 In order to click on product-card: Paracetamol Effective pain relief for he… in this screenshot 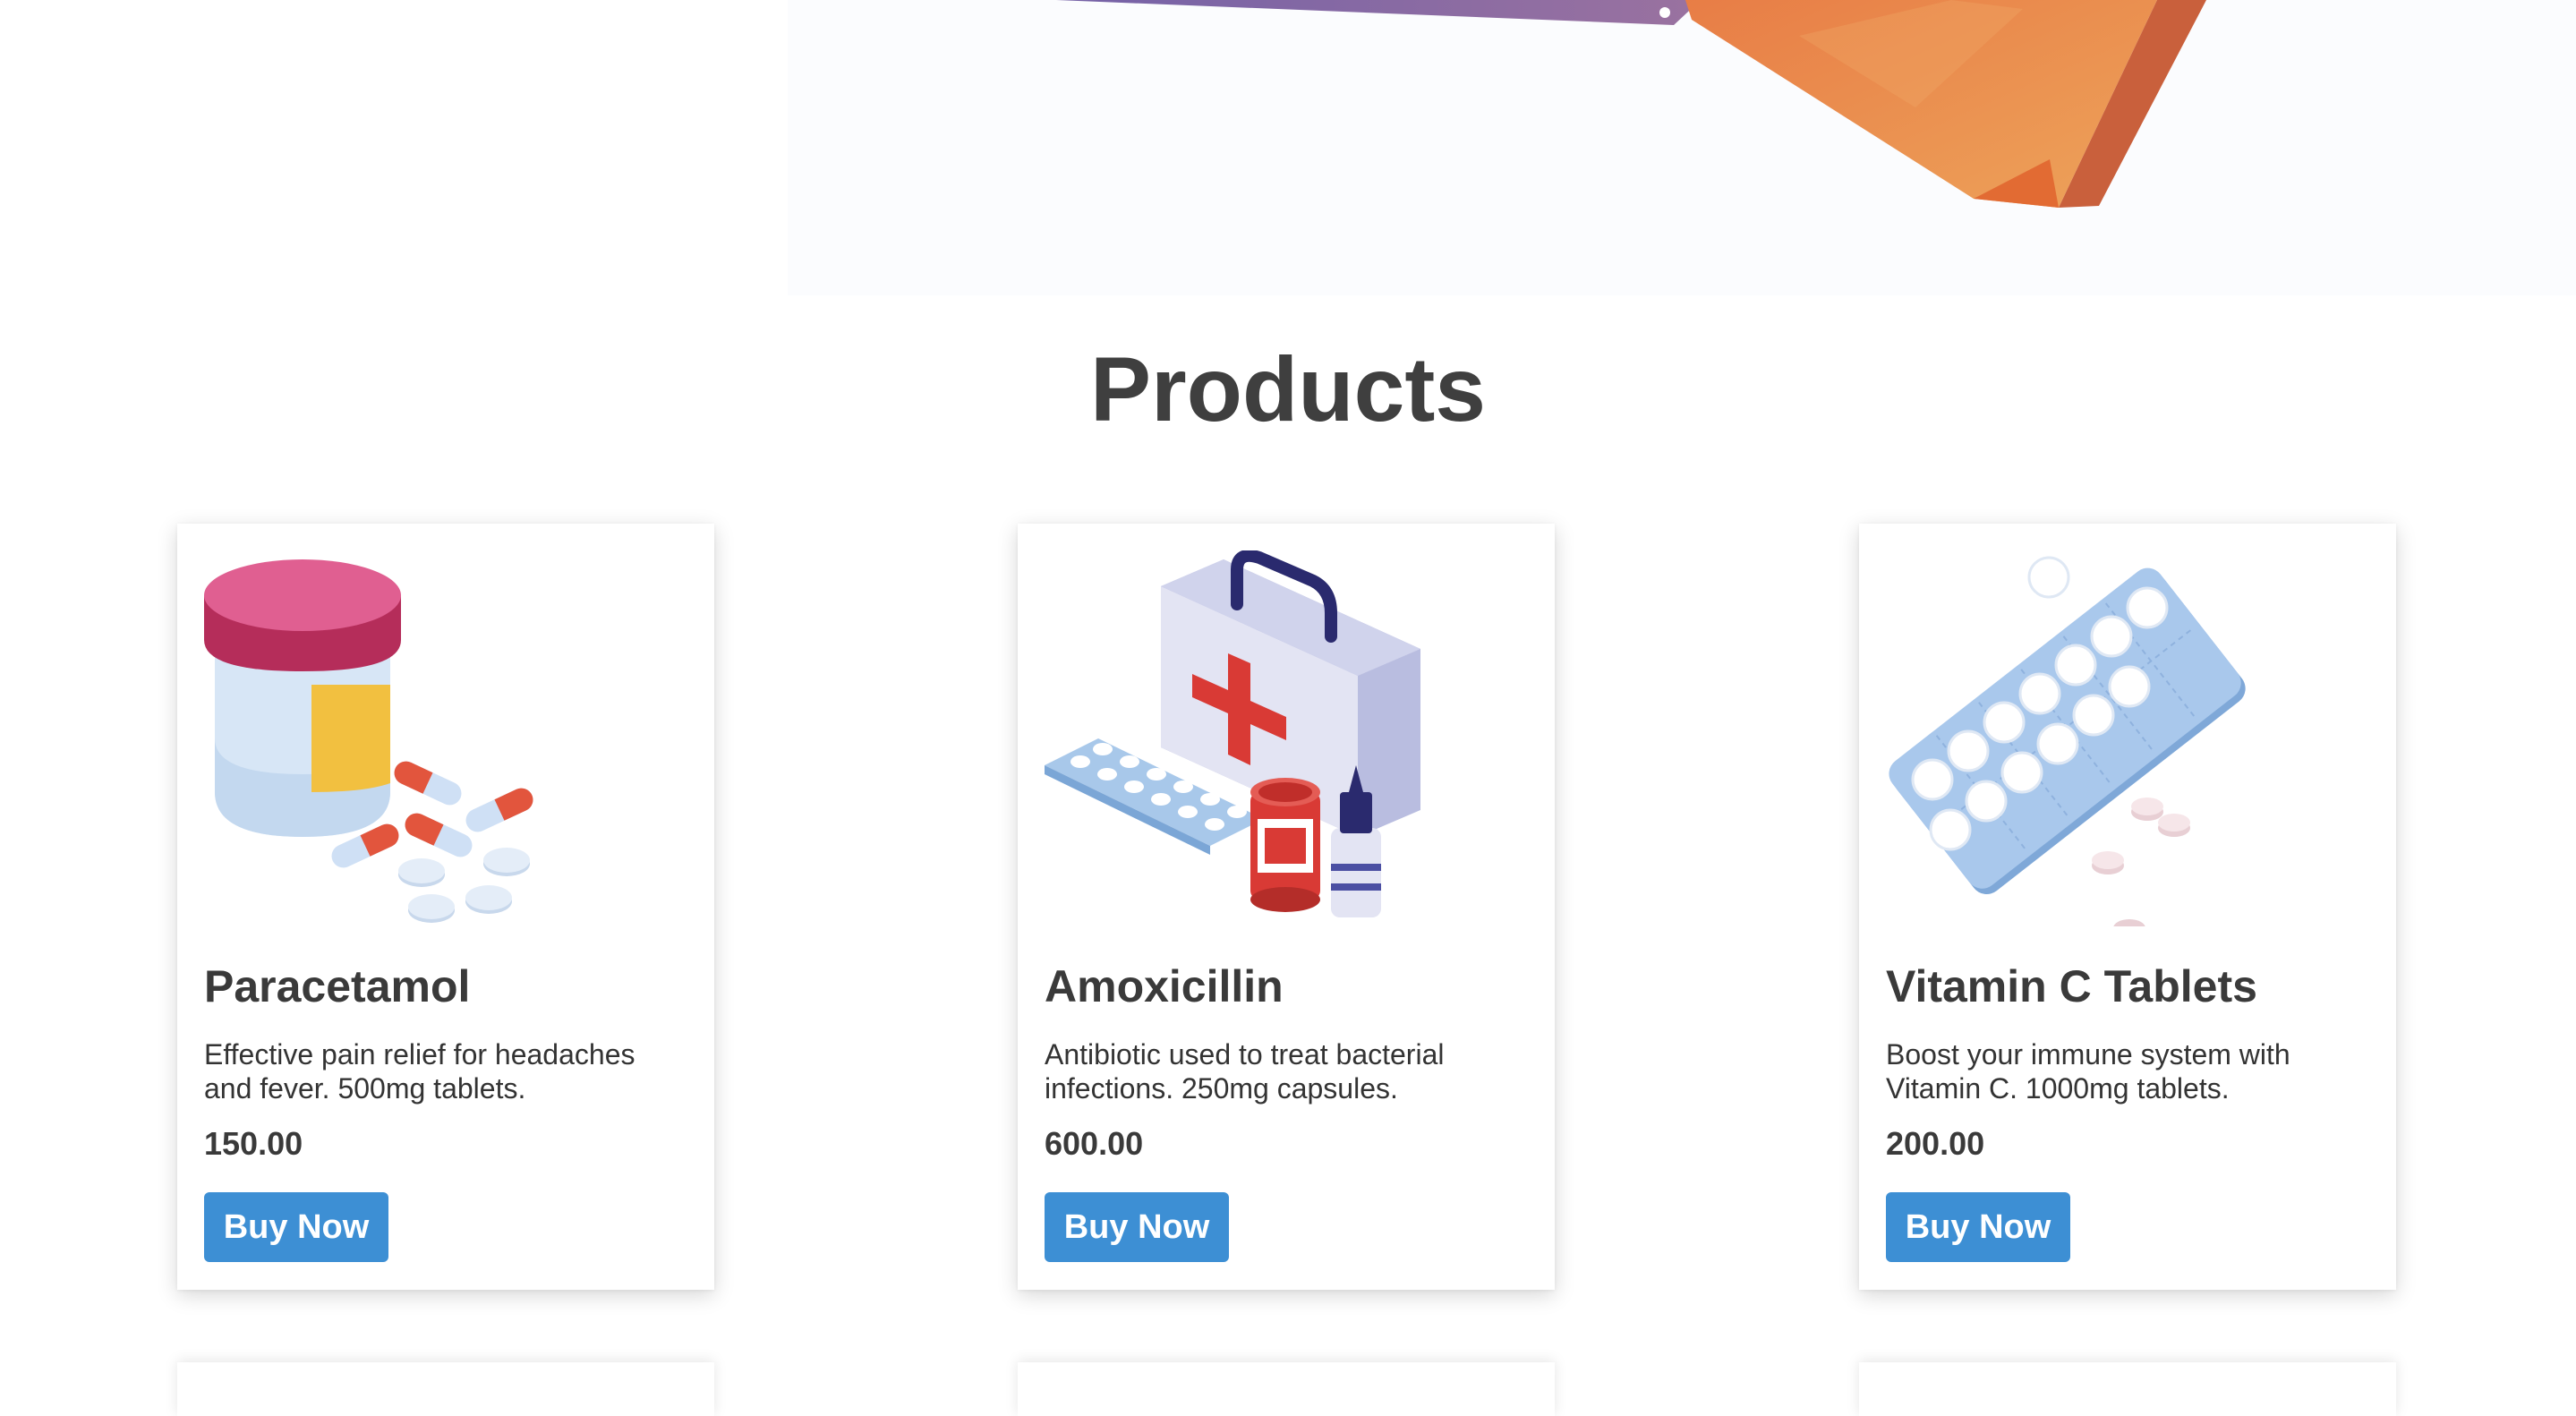, I will do `click(445, 907)`.